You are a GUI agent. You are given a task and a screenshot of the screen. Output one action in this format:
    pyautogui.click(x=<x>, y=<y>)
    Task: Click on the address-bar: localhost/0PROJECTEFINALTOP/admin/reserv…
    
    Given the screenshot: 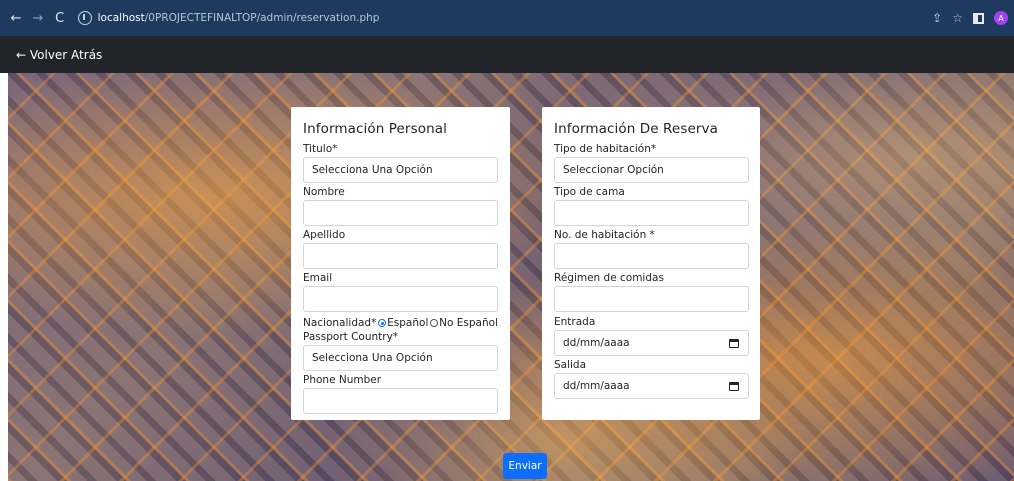 What is the action you would take?
    pyautogui.click(x=505, y=18)
    